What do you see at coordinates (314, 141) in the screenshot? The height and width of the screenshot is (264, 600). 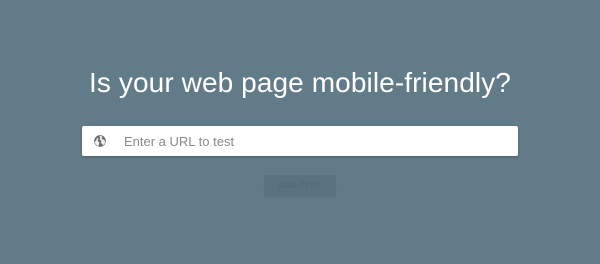 I see `url-input` at bounding box center [314, 141].